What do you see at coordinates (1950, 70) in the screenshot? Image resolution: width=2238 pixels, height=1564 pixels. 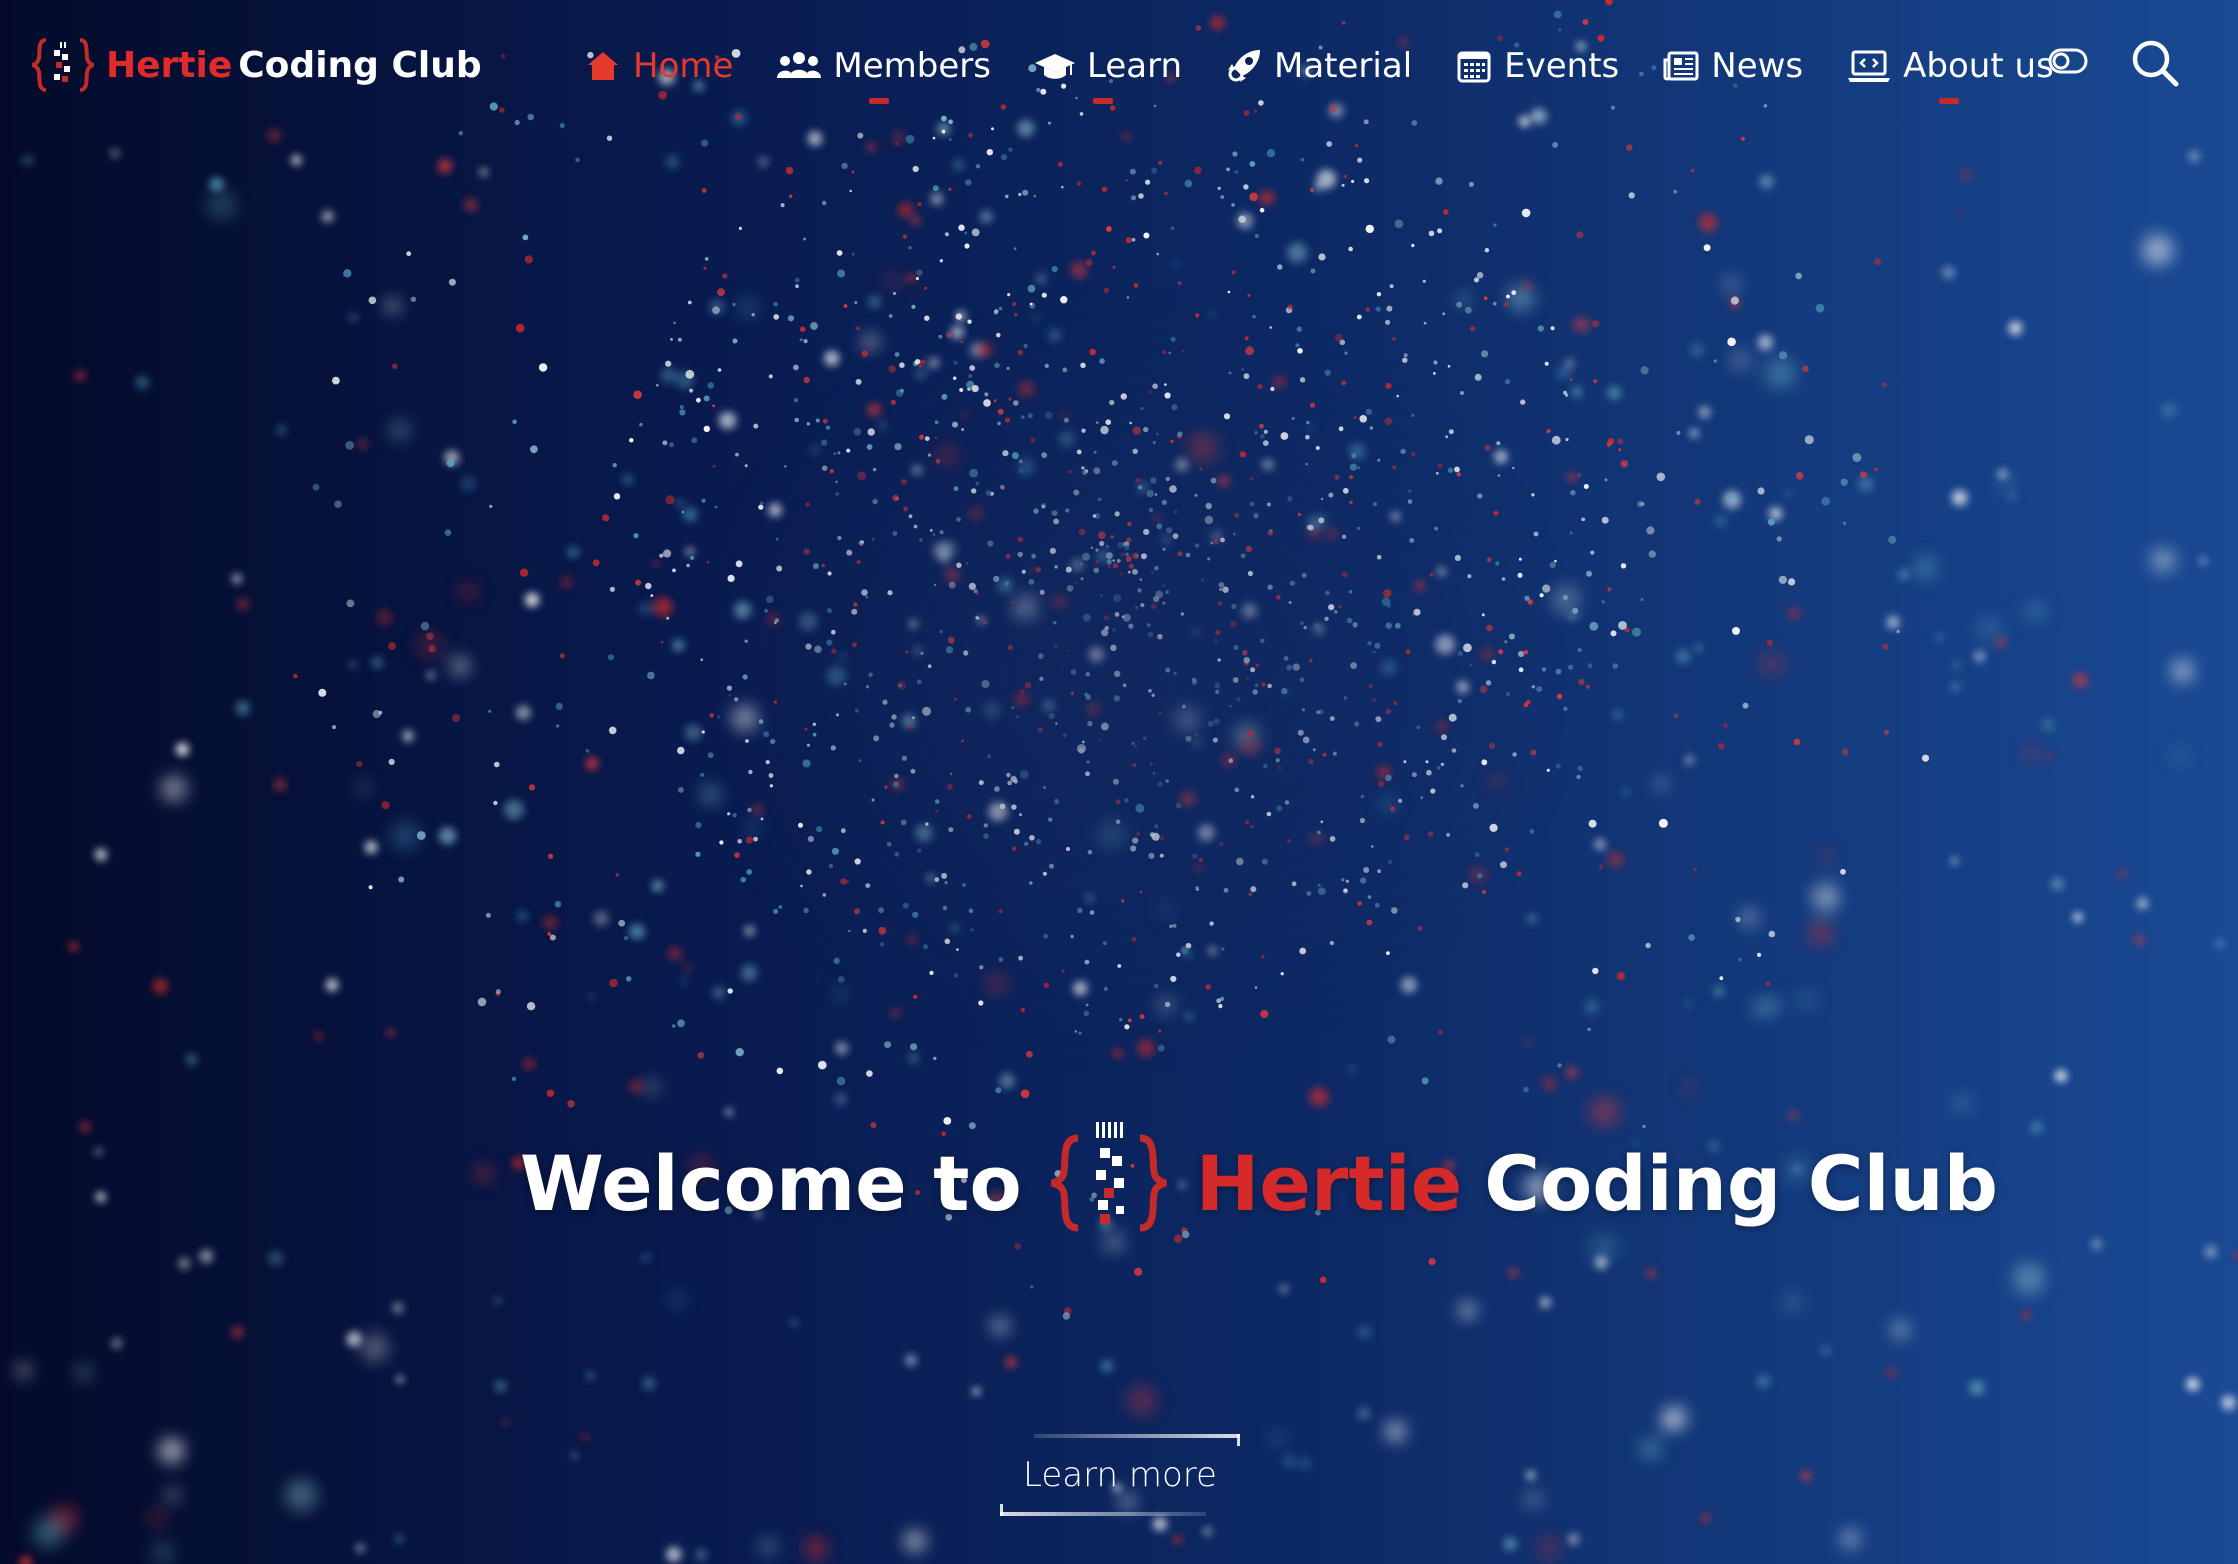 I see `nav-about-us: About us` at bounding box center [1950, 70].